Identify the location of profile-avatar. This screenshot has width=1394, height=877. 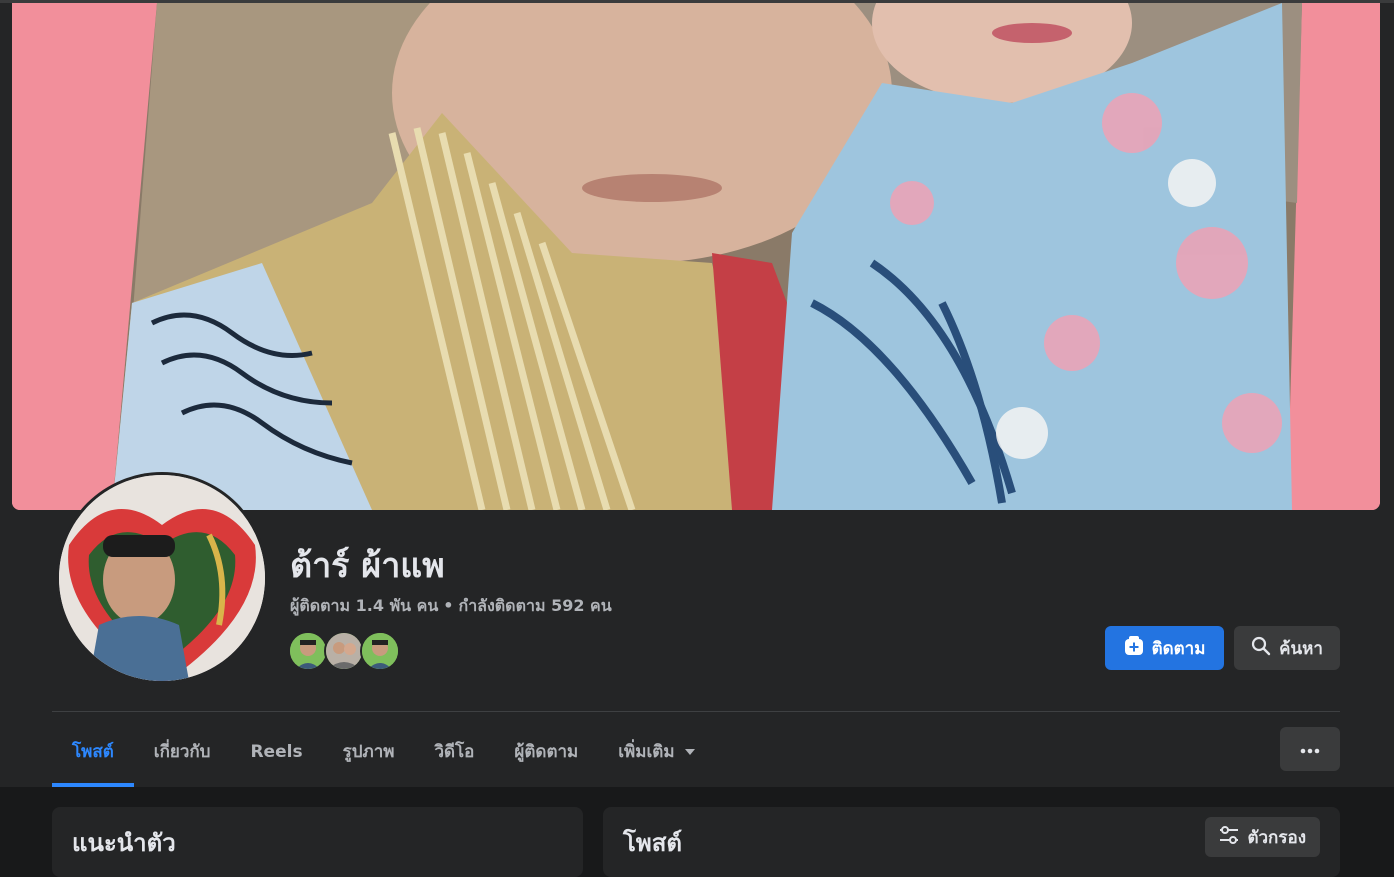
(162, 578).